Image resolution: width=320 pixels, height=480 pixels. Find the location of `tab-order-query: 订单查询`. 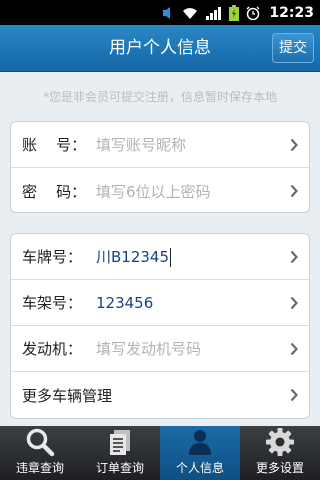

tab-order-query: 订单查询 is located at coordinates (120, 453).